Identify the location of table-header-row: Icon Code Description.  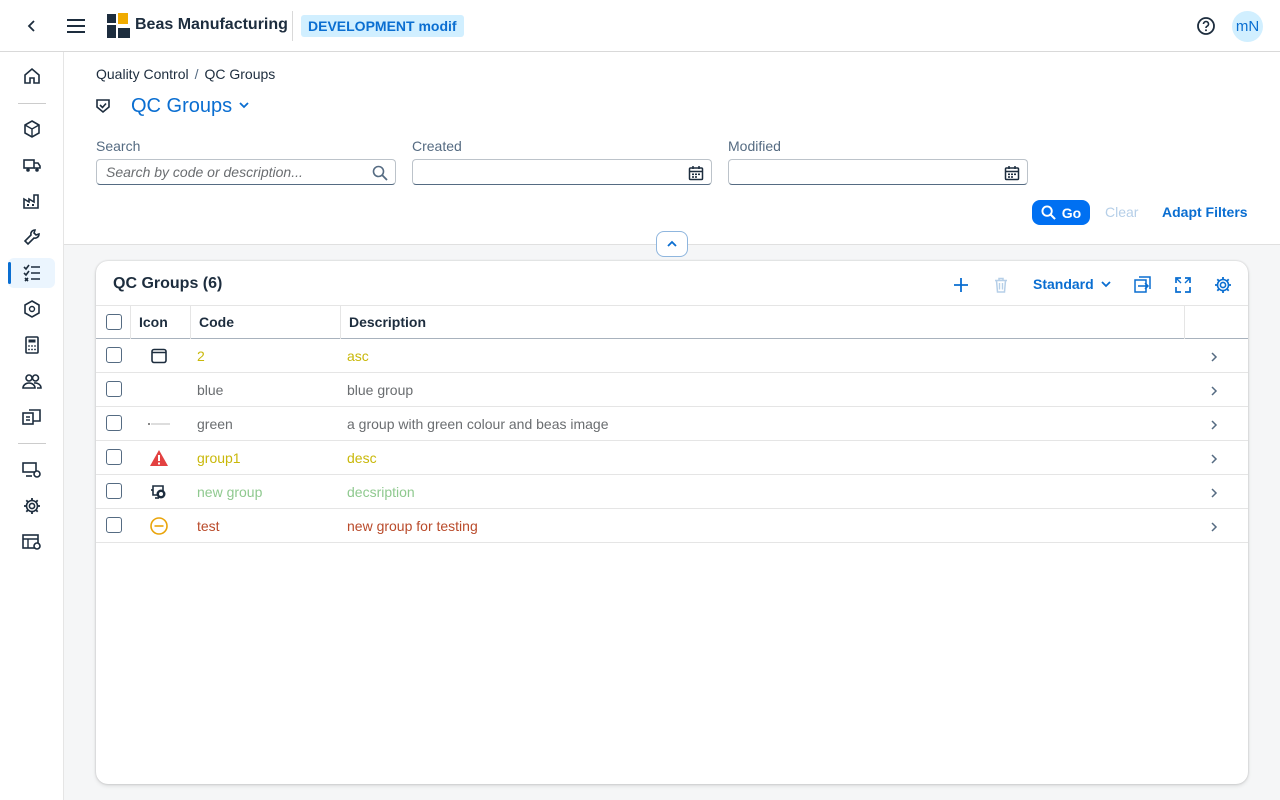
(672, 322).